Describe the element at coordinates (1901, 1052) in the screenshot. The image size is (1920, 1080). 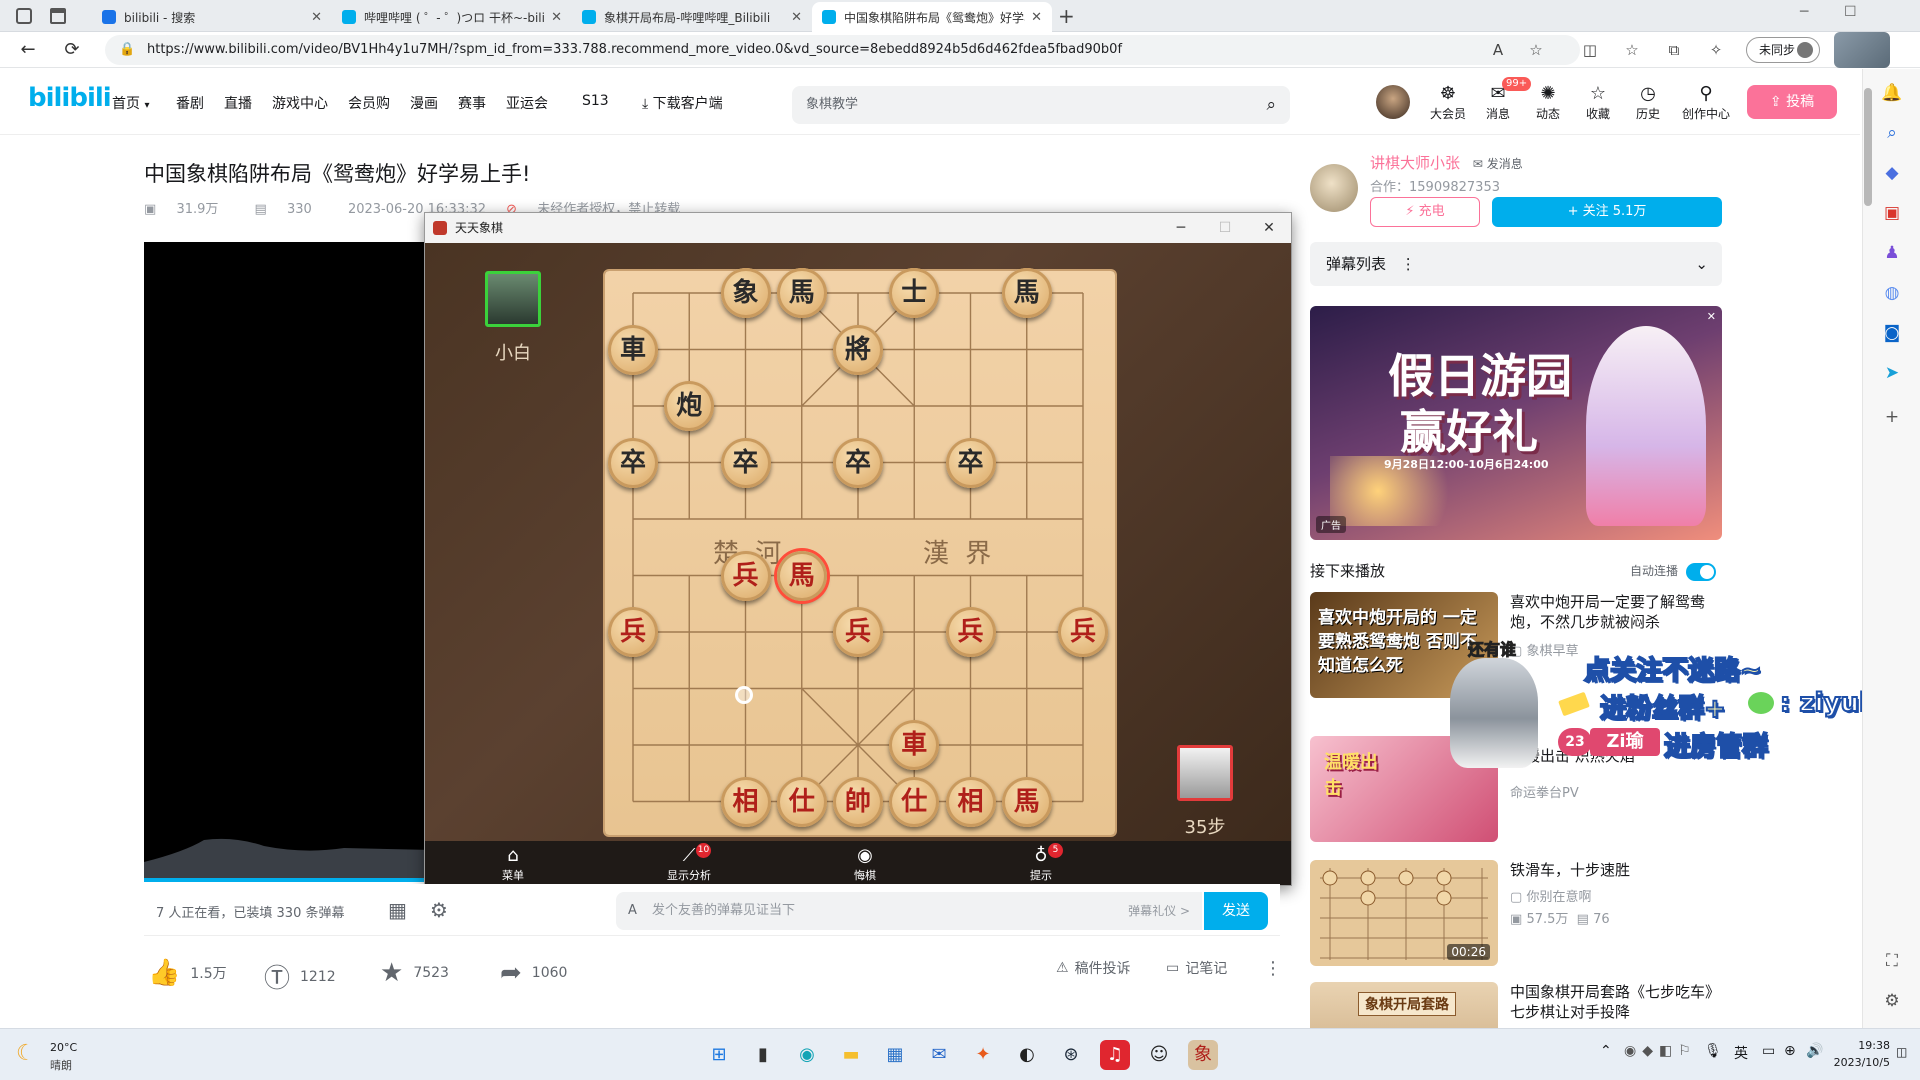
I see `notification-icon: ◫` at that location.